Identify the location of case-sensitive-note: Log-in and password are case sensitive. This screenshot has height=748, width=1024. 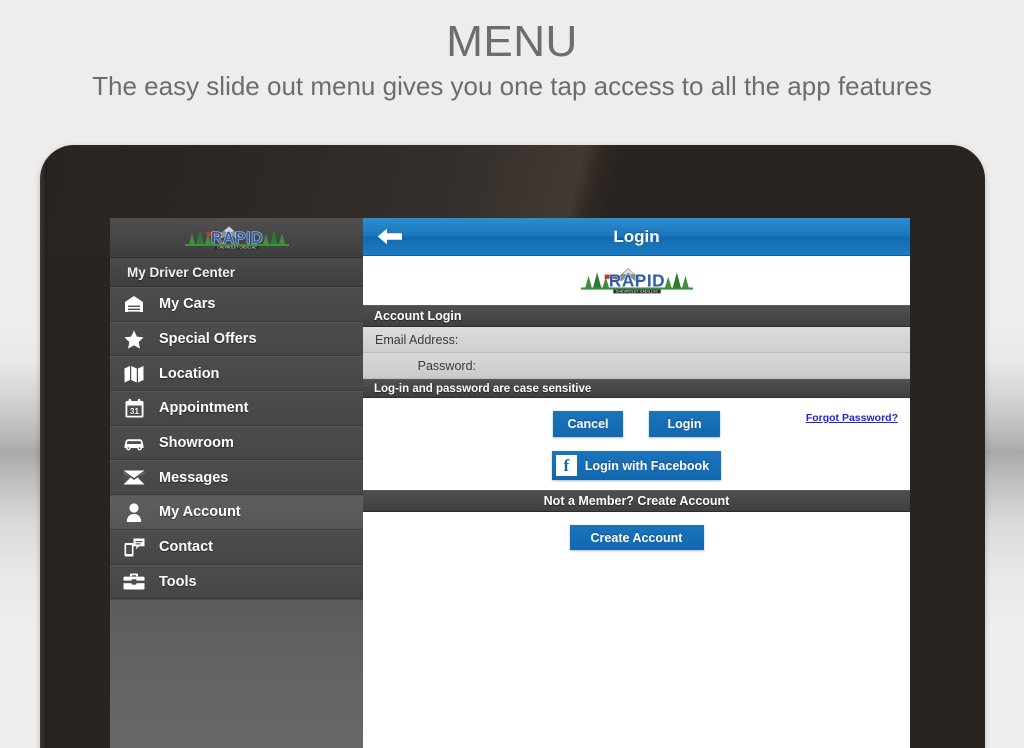
(636, 388).